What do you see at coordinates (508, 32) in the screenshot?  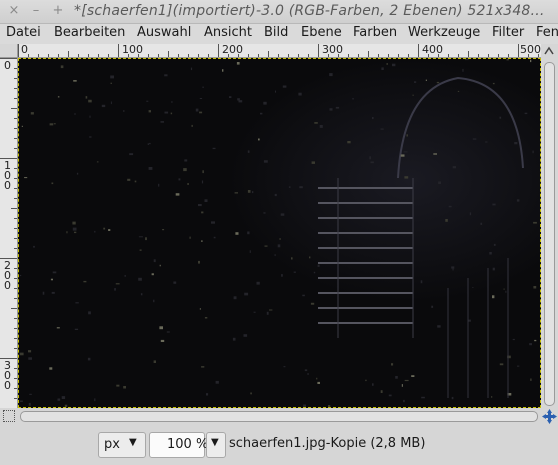 I see `menu-filter: Filter` at bounding box center [508, 32].